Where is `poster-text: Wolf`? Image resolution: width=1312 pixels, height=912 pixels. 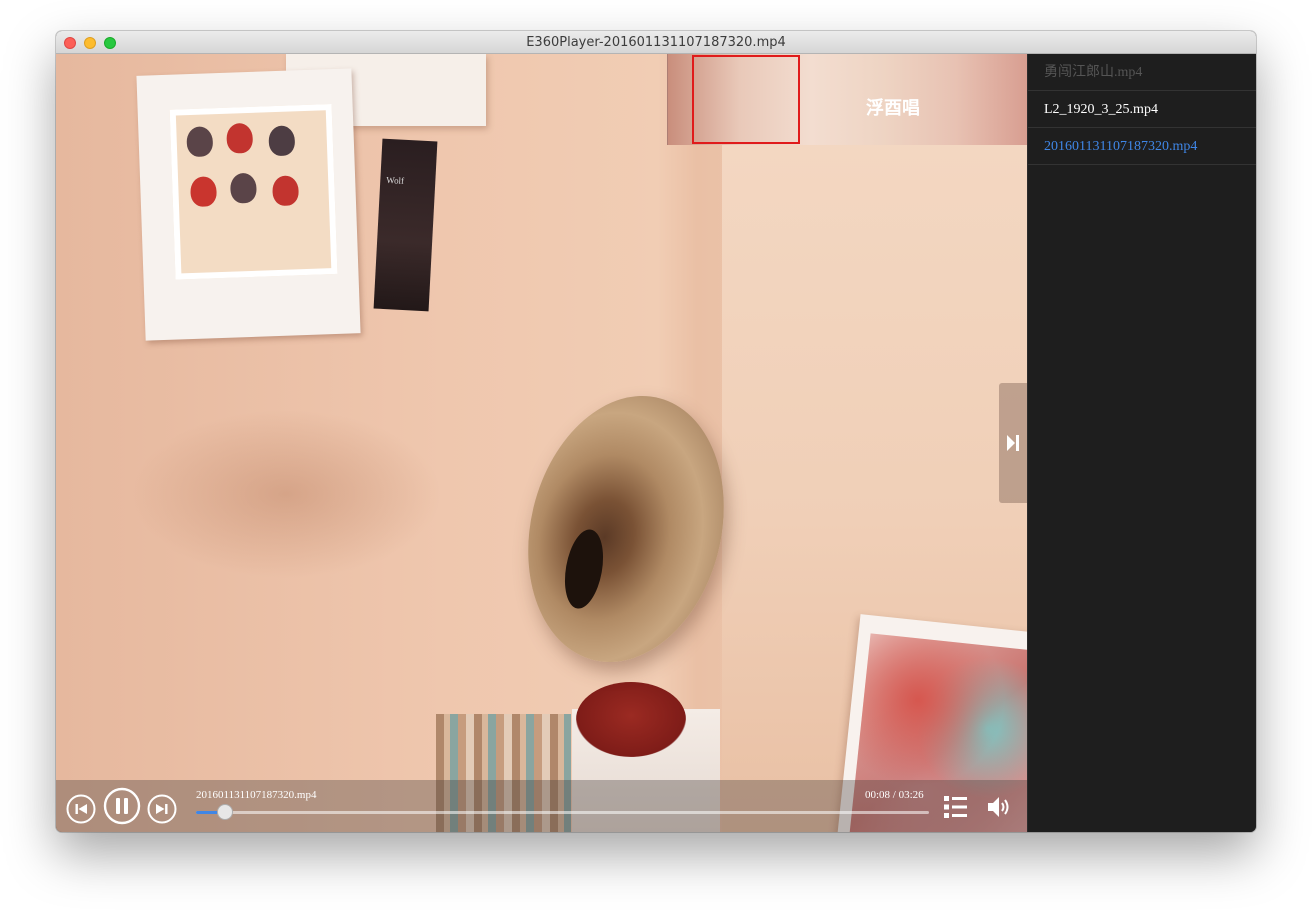 poster-text: Wolf is located at coordinates (395, 180).